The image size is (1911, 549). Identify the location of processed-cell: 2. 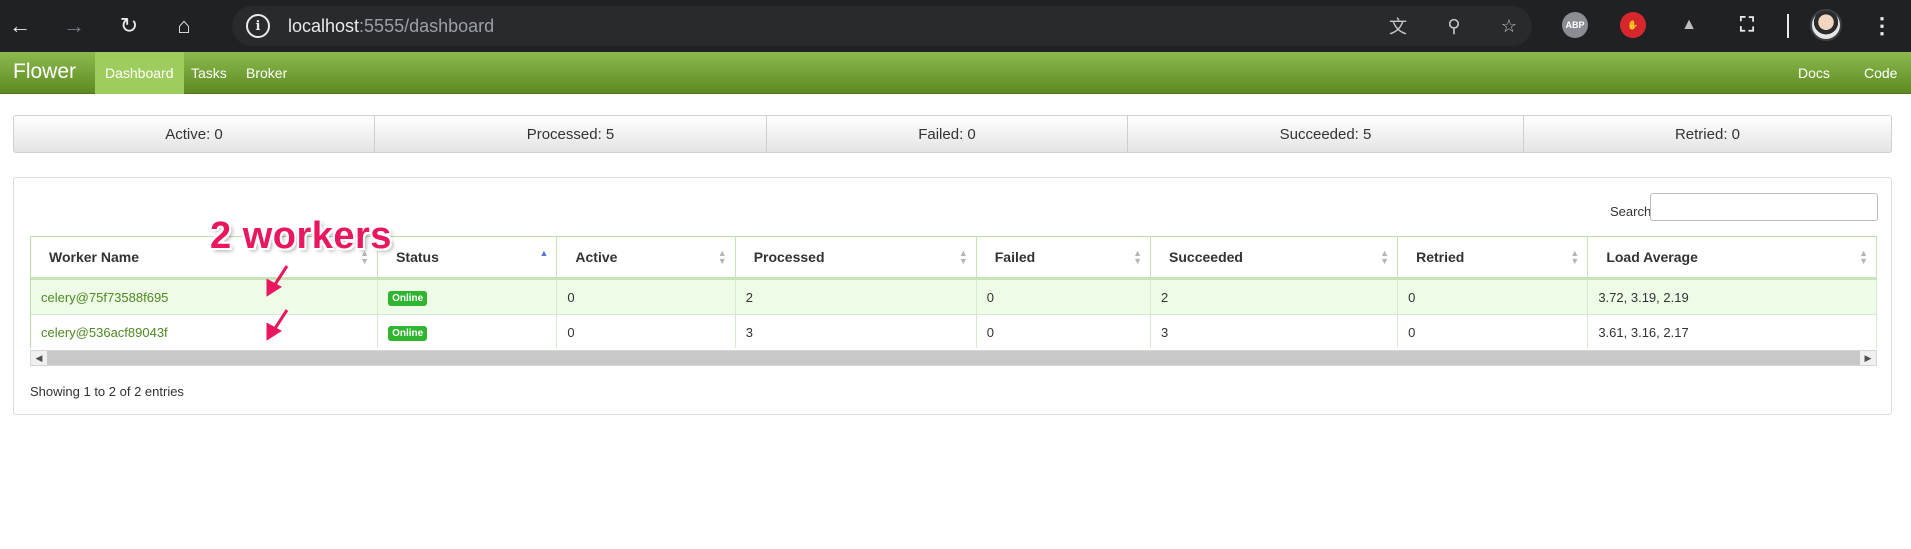
(856, 296).